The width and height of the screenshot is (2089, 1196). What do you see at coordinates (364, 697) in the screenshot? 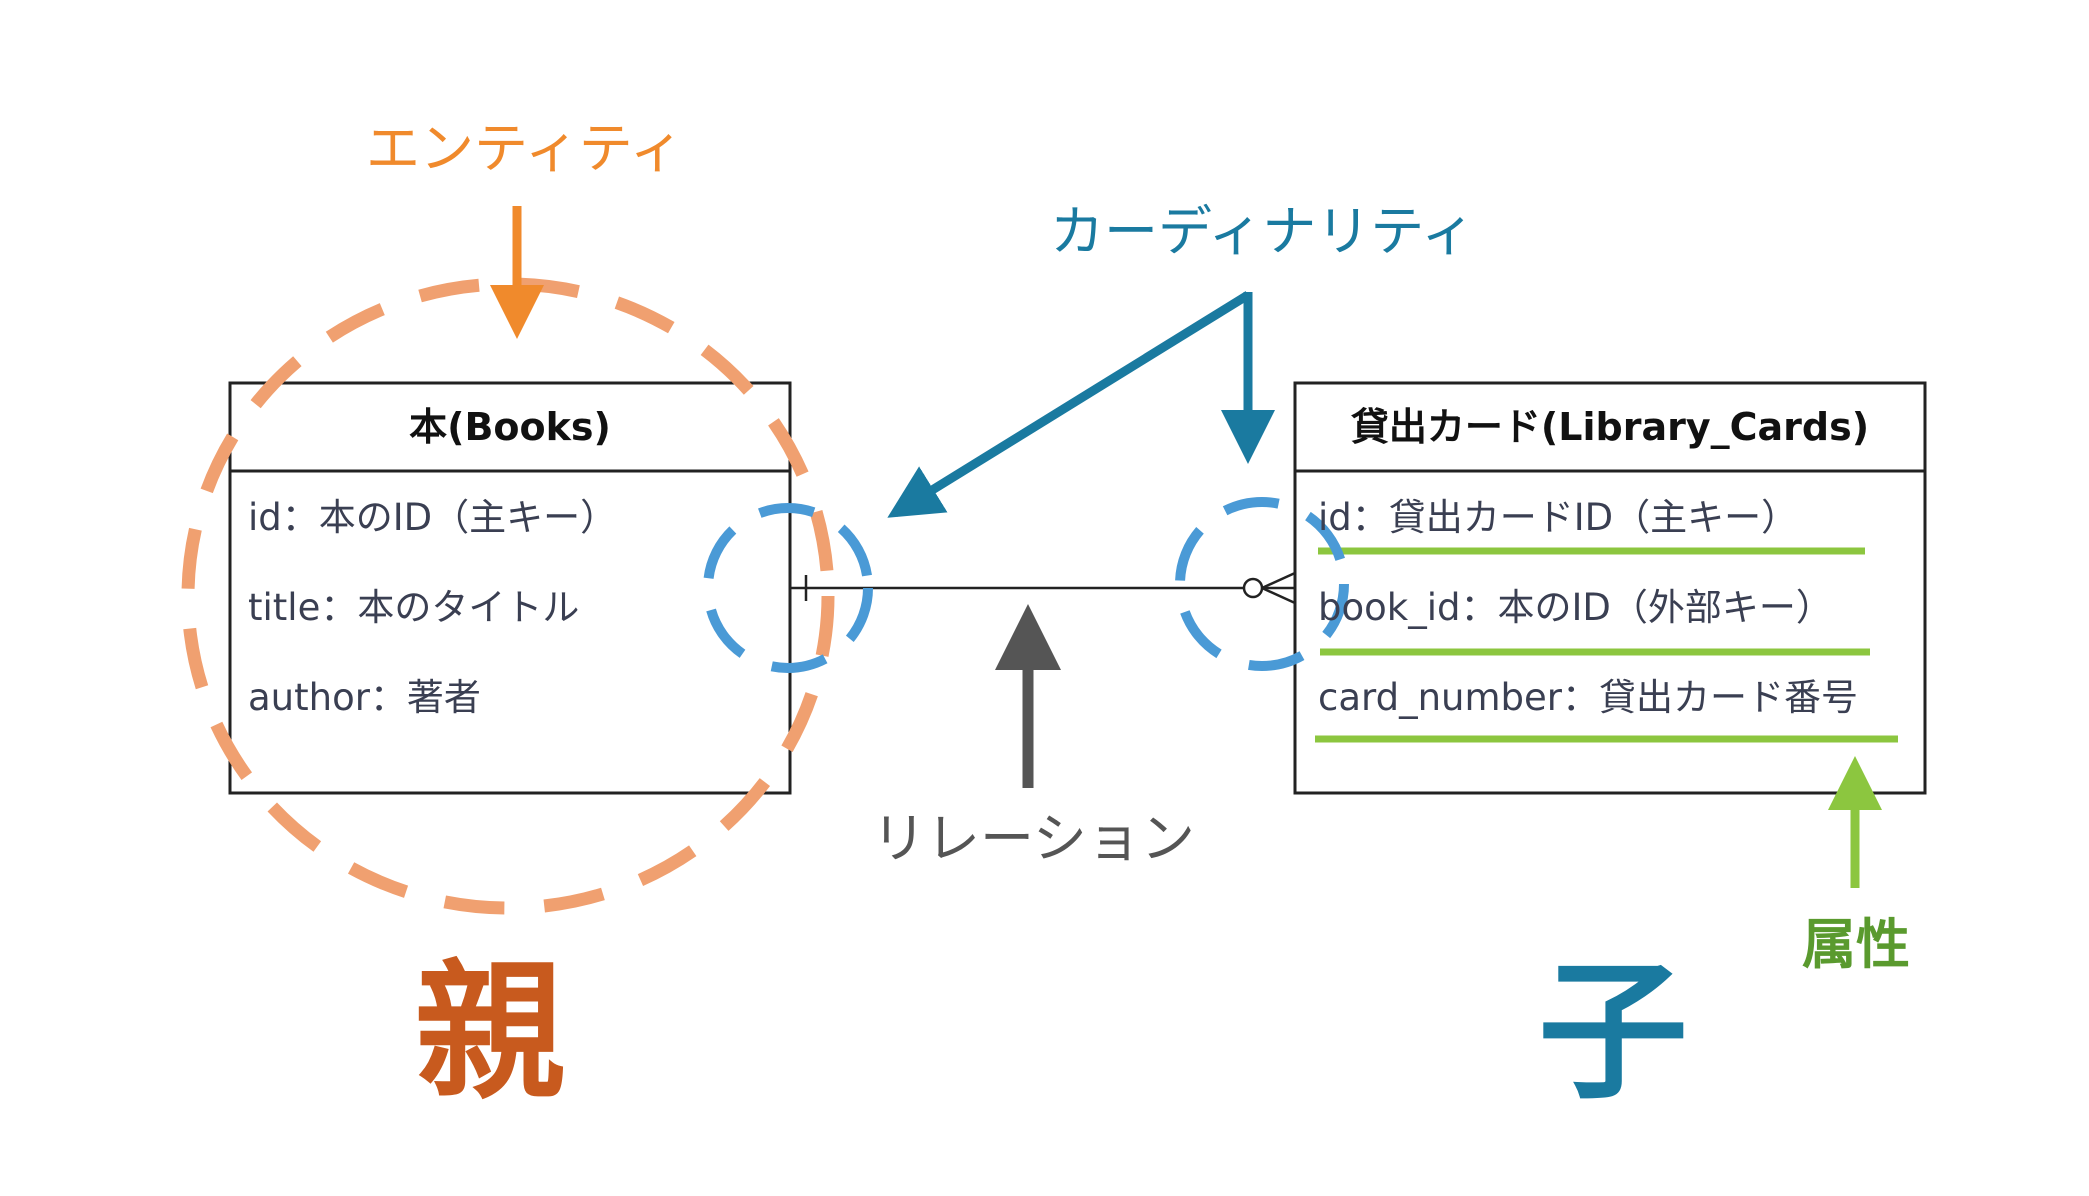
I see `books-attribute-author: author：著者` at bounding box center [364, 697].